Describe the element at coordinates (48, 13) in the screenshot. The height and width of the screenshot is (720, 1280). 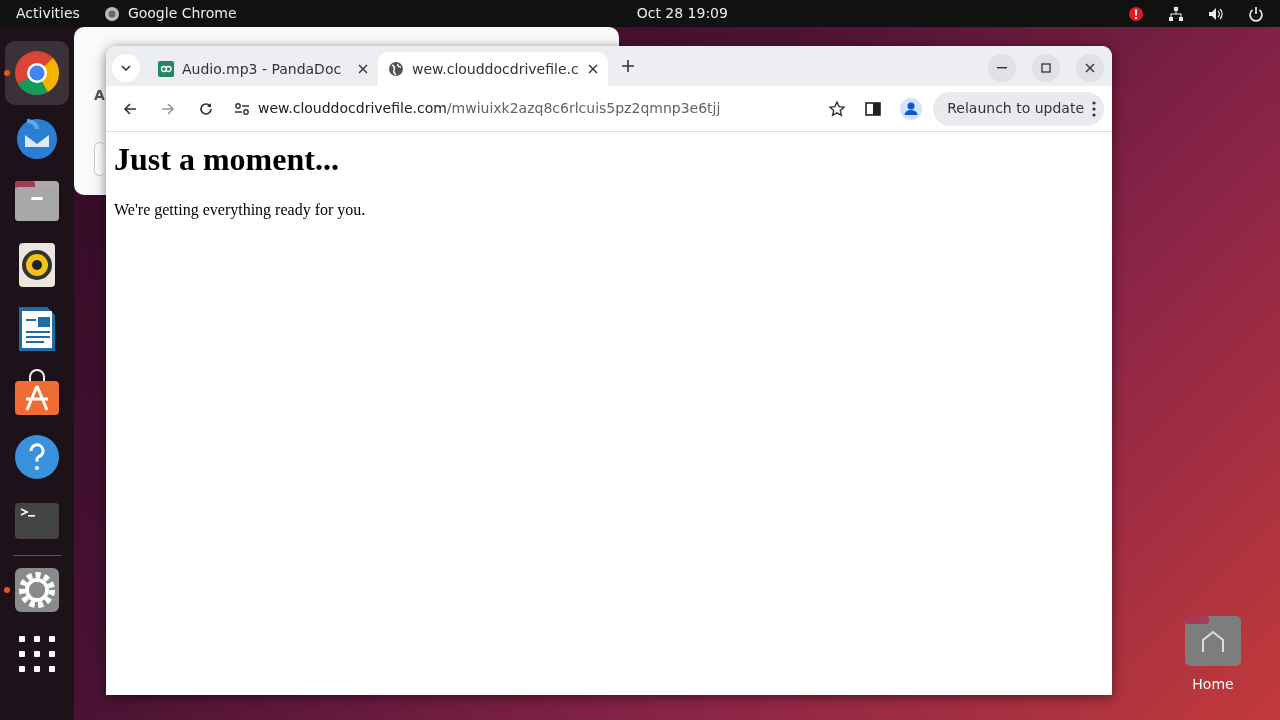
I see `activities-button: Activities` at that location.